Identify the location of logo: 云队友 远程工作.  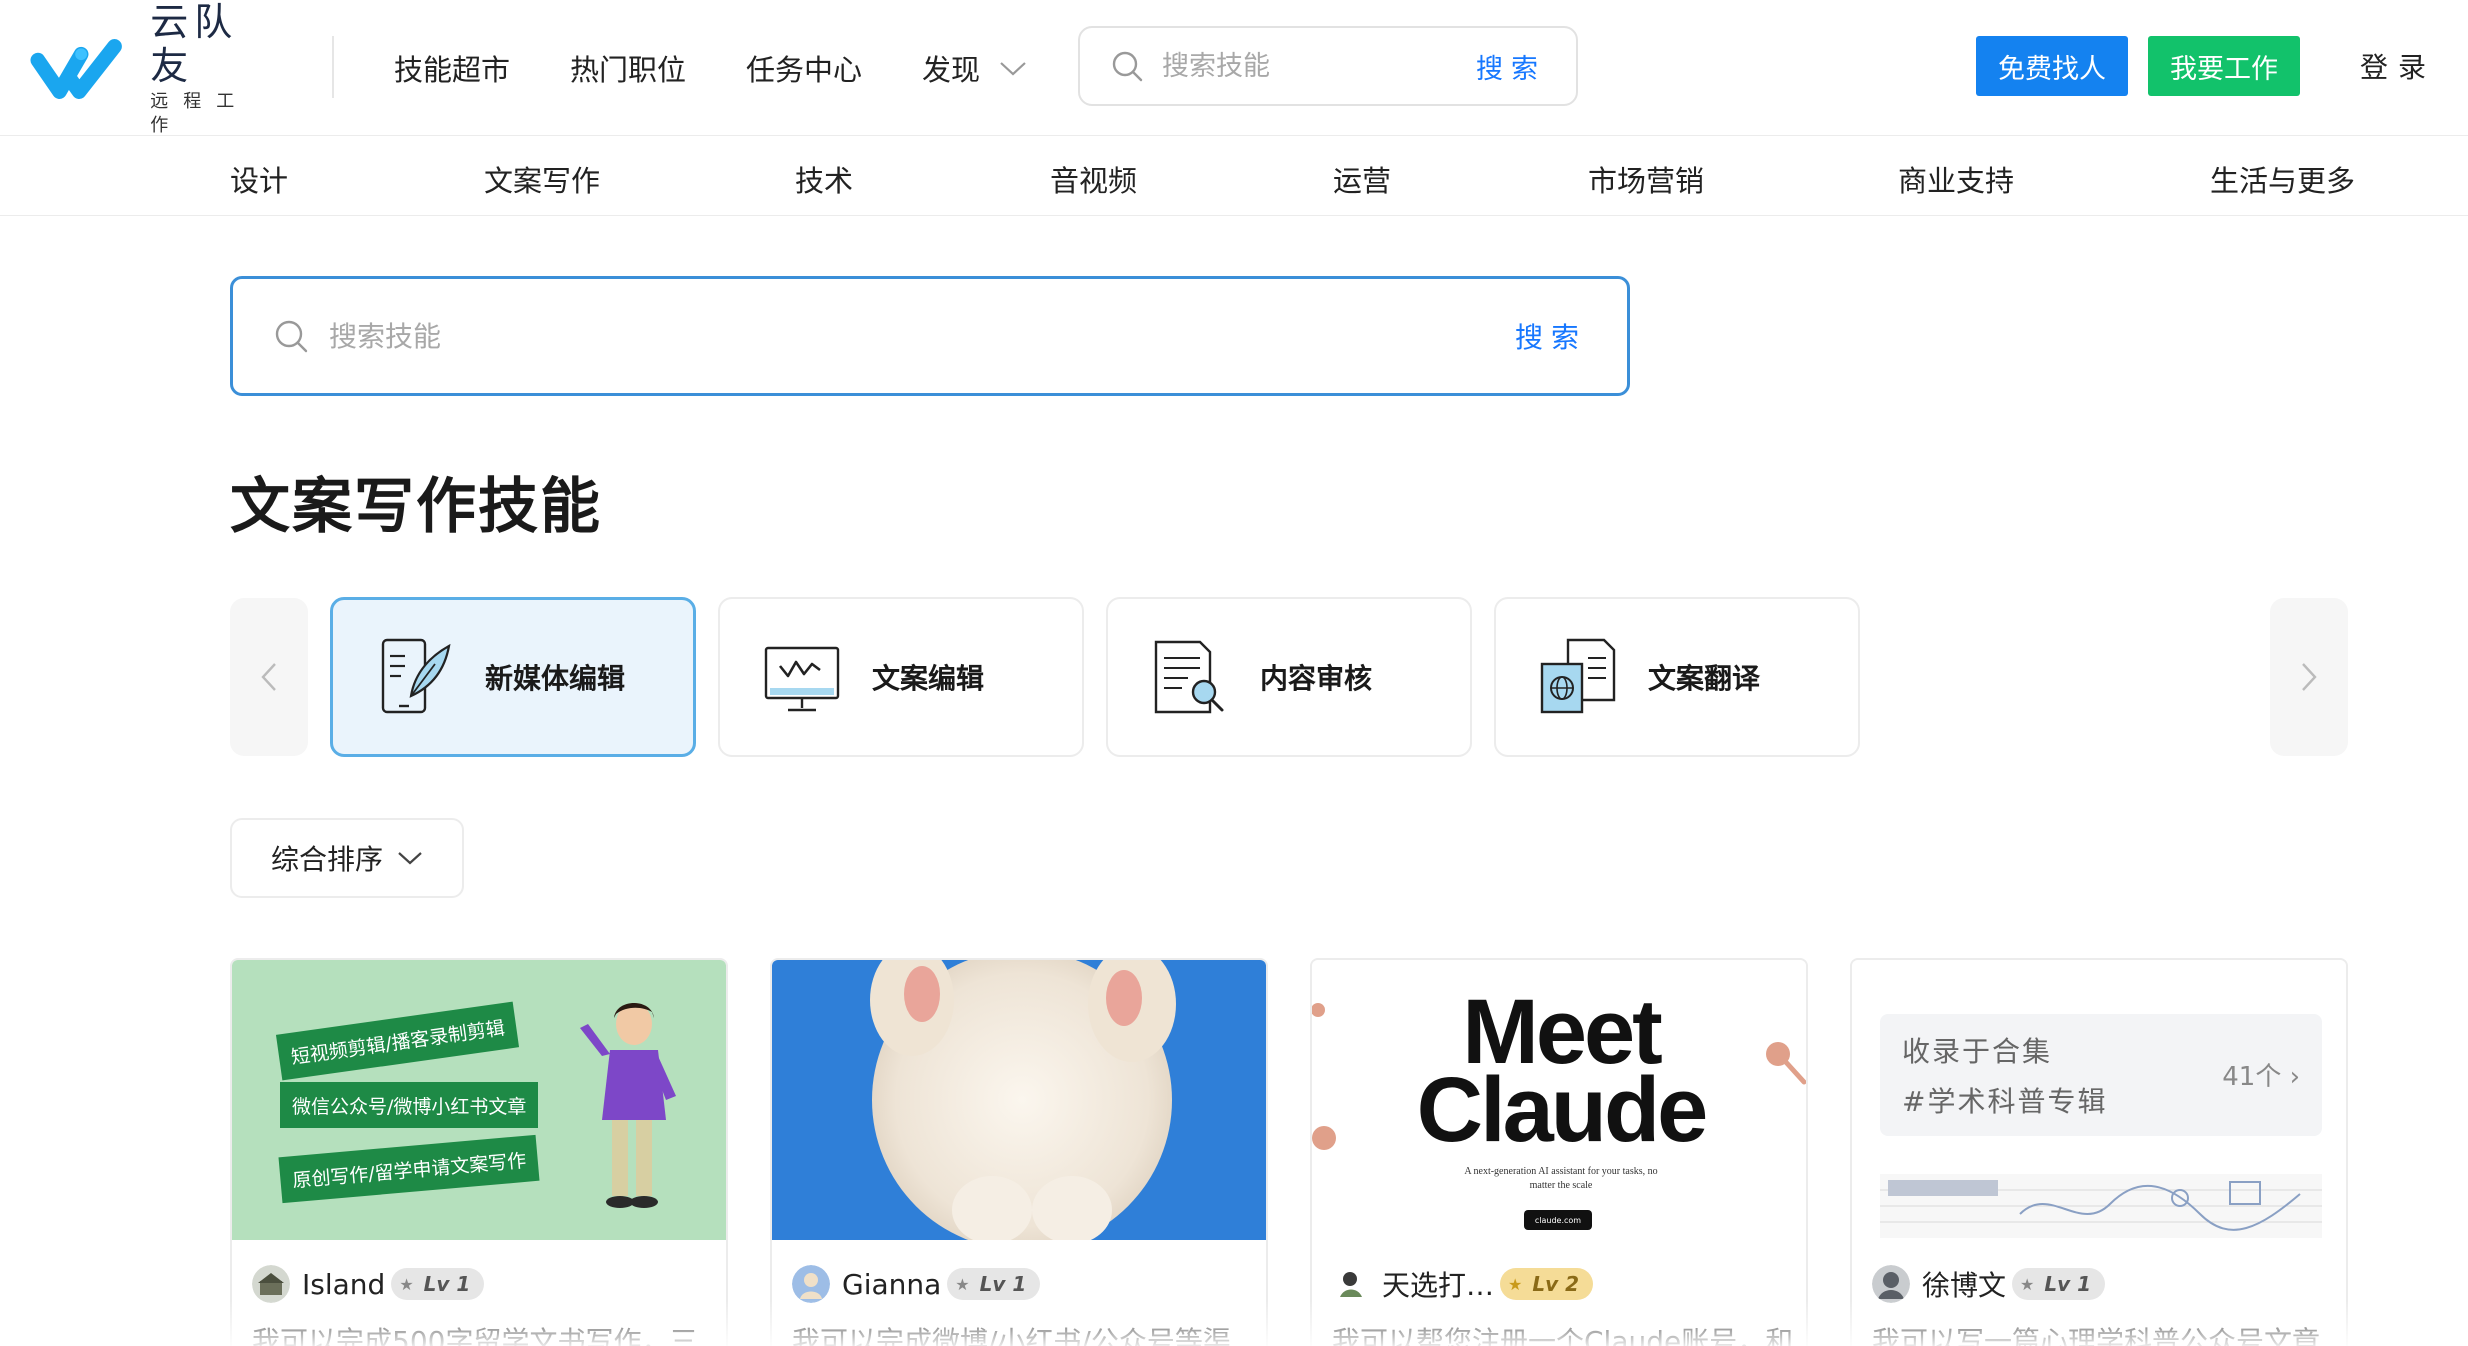
(155, 68).